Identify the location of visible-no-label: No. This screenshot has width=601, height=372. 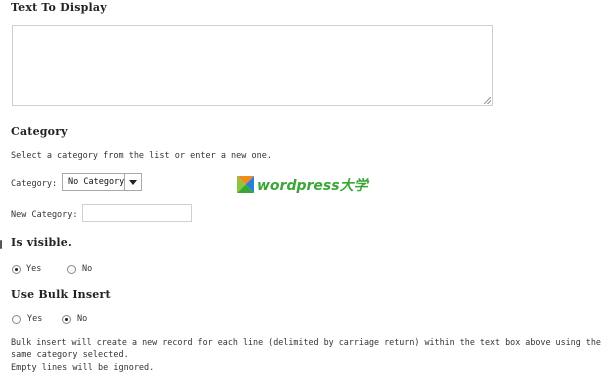
(87, 269).